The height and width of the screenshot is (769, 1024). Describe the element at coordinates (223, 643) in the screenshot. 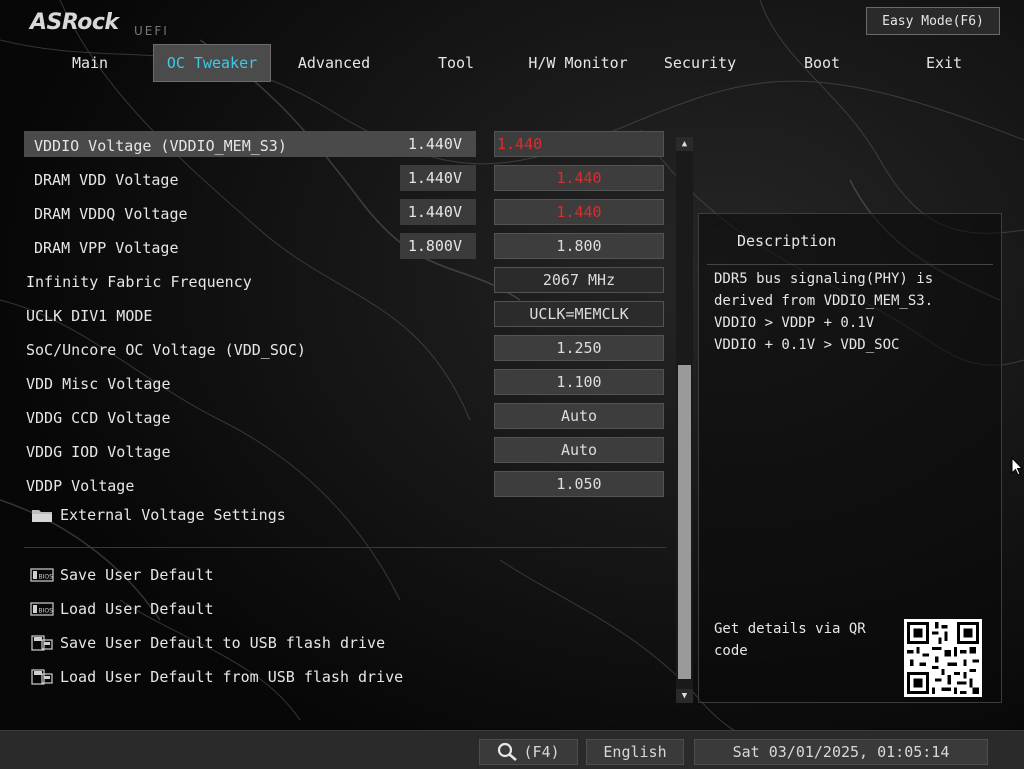

I see `action-label: Save User Default to USB flash drive` at that location.